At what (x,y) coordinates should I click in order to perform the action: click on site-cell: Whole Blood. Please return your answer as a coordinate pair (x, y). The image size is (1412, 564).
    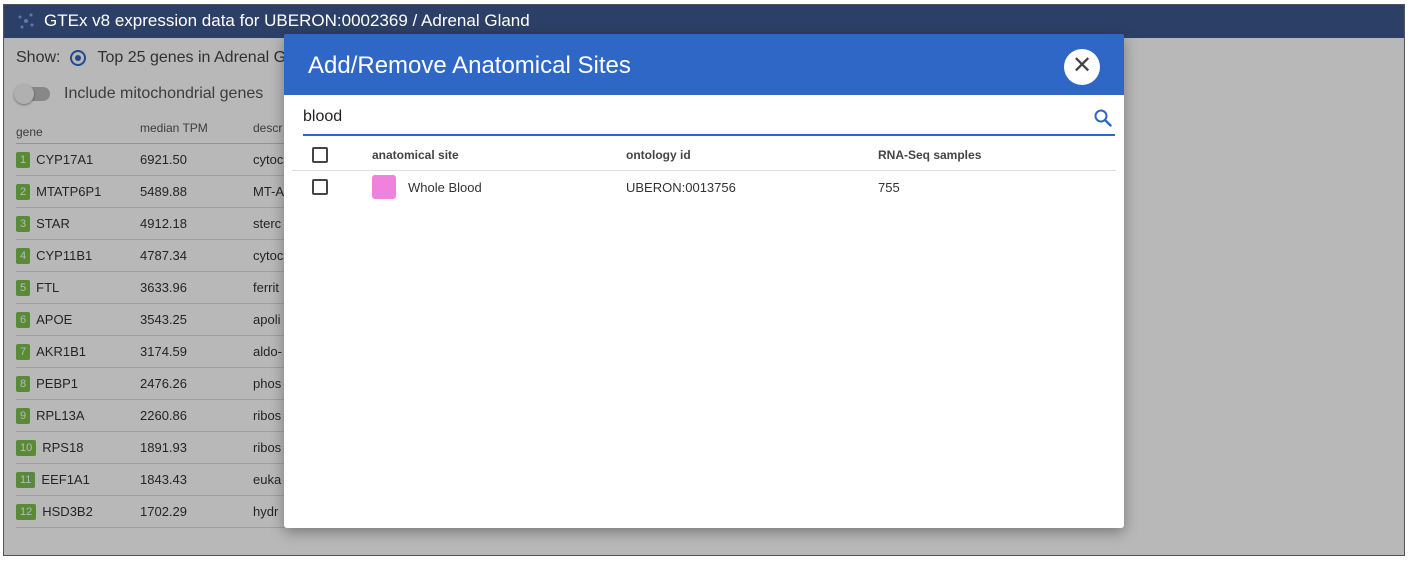
    Looking at the image, I should click on (499, 187).